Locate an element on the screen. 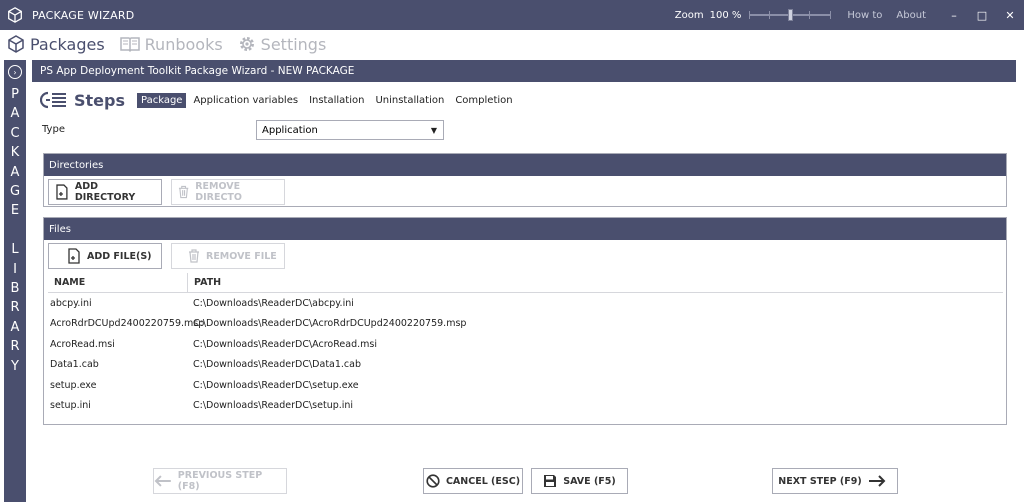  zoom-slider-thumb is located at coordinates (790, 15).